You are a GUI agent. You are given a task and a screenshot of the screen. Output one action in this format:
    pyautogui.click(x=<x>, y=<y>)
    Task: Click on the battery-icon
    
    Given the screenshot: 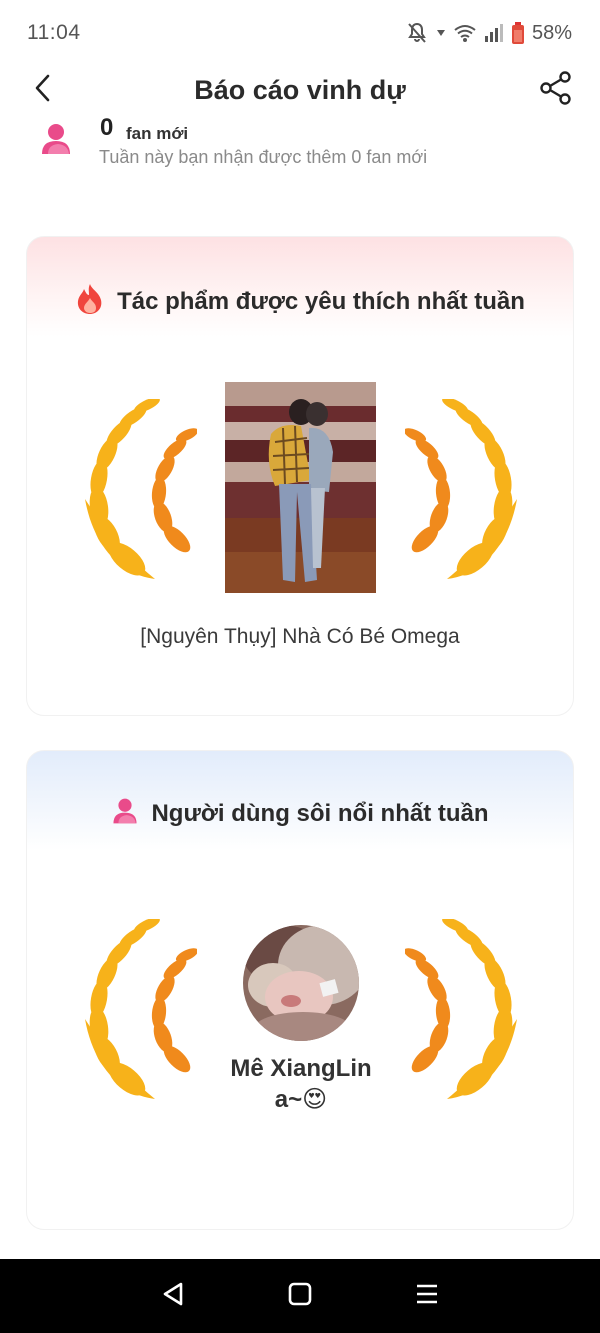 What is the action you would take?
    pyautogui.click(x=518, y=33)
    